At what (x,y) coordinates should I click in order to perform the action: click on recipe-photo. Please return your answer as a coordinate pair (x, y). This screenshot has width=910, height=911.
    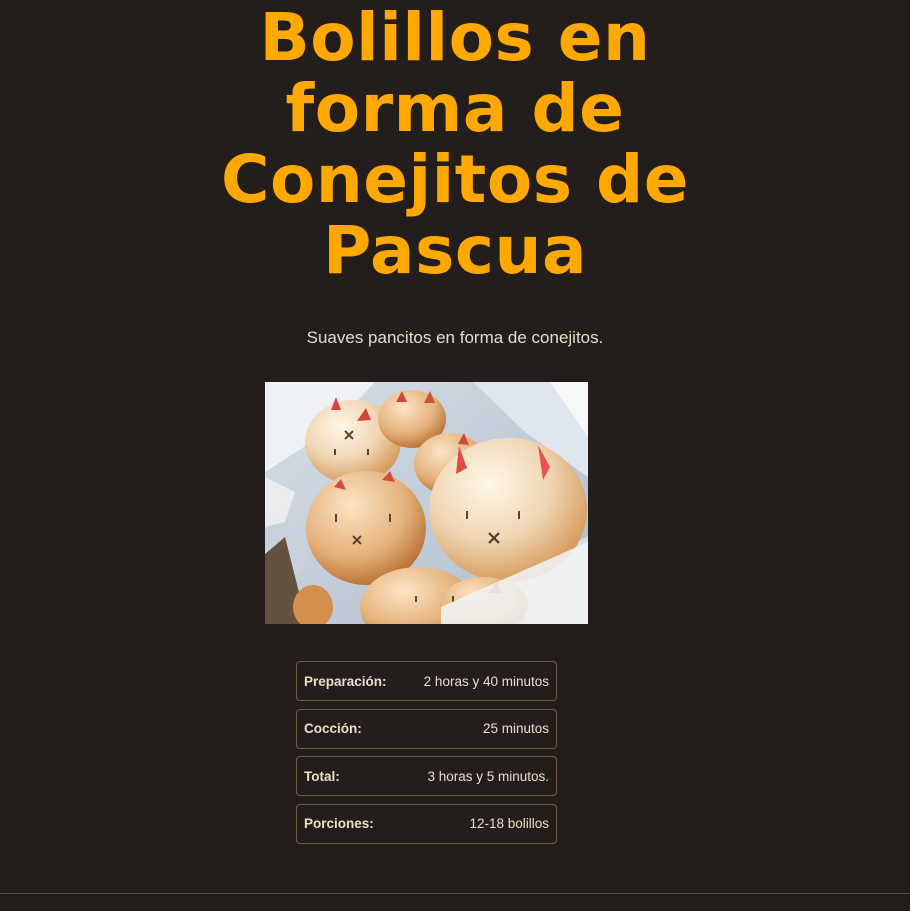
    Looking at the image, I should click on (426, 503).